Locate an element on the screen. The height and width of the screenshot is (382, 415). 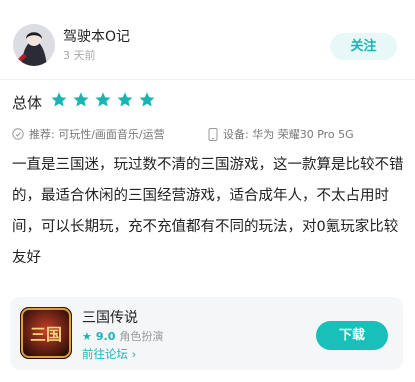
game-meta: ★ 9.0 角色扮演 is located at coordinates (122, 336).